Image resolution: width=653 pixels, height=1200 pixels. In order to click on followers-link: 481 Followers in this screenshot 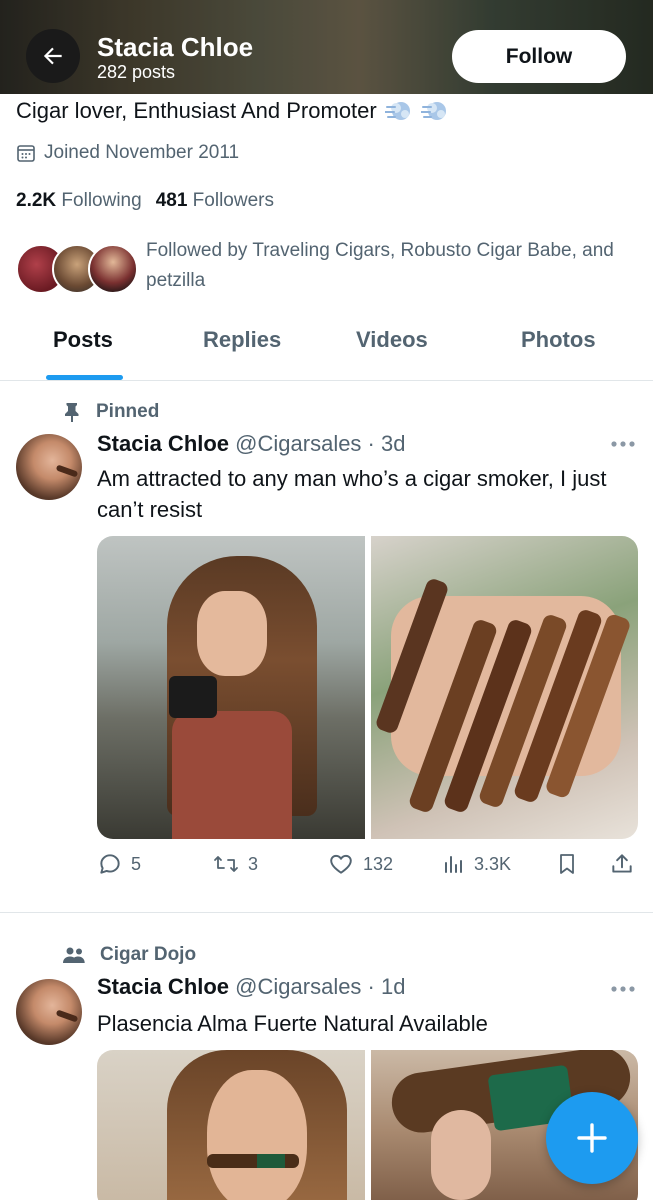, I will do `click(215, 200)`.